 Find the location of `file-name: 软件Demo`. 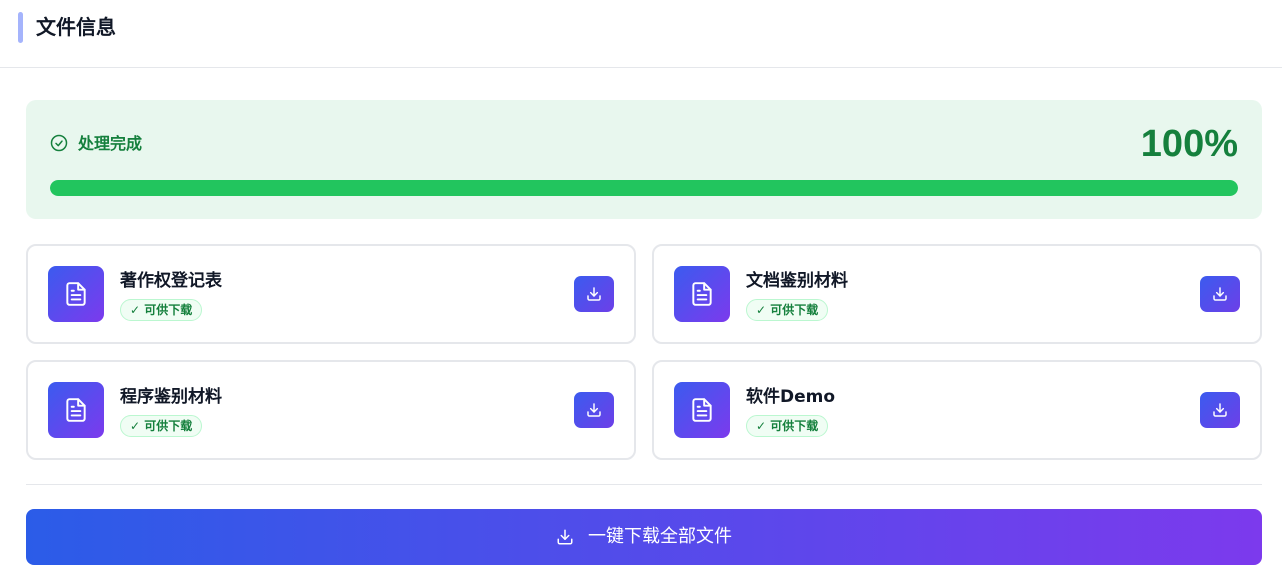

file-name: 软件Demo is located at coordinates (791, 397).